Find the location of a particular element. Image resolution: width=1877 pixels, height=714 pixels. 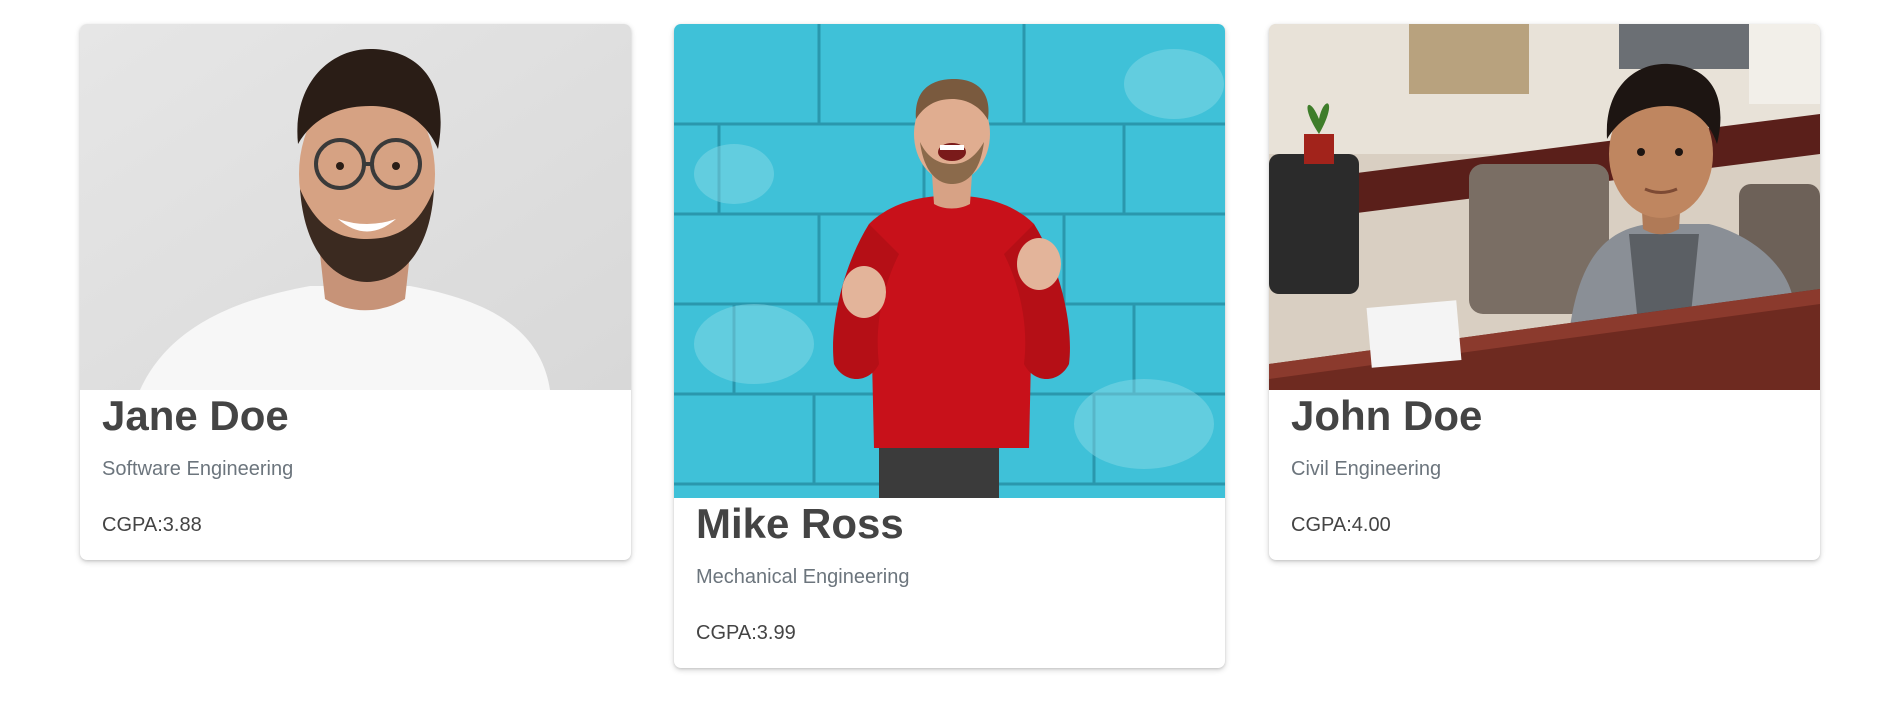

student-name: Jane Doe is located at coordinates (195, 415).